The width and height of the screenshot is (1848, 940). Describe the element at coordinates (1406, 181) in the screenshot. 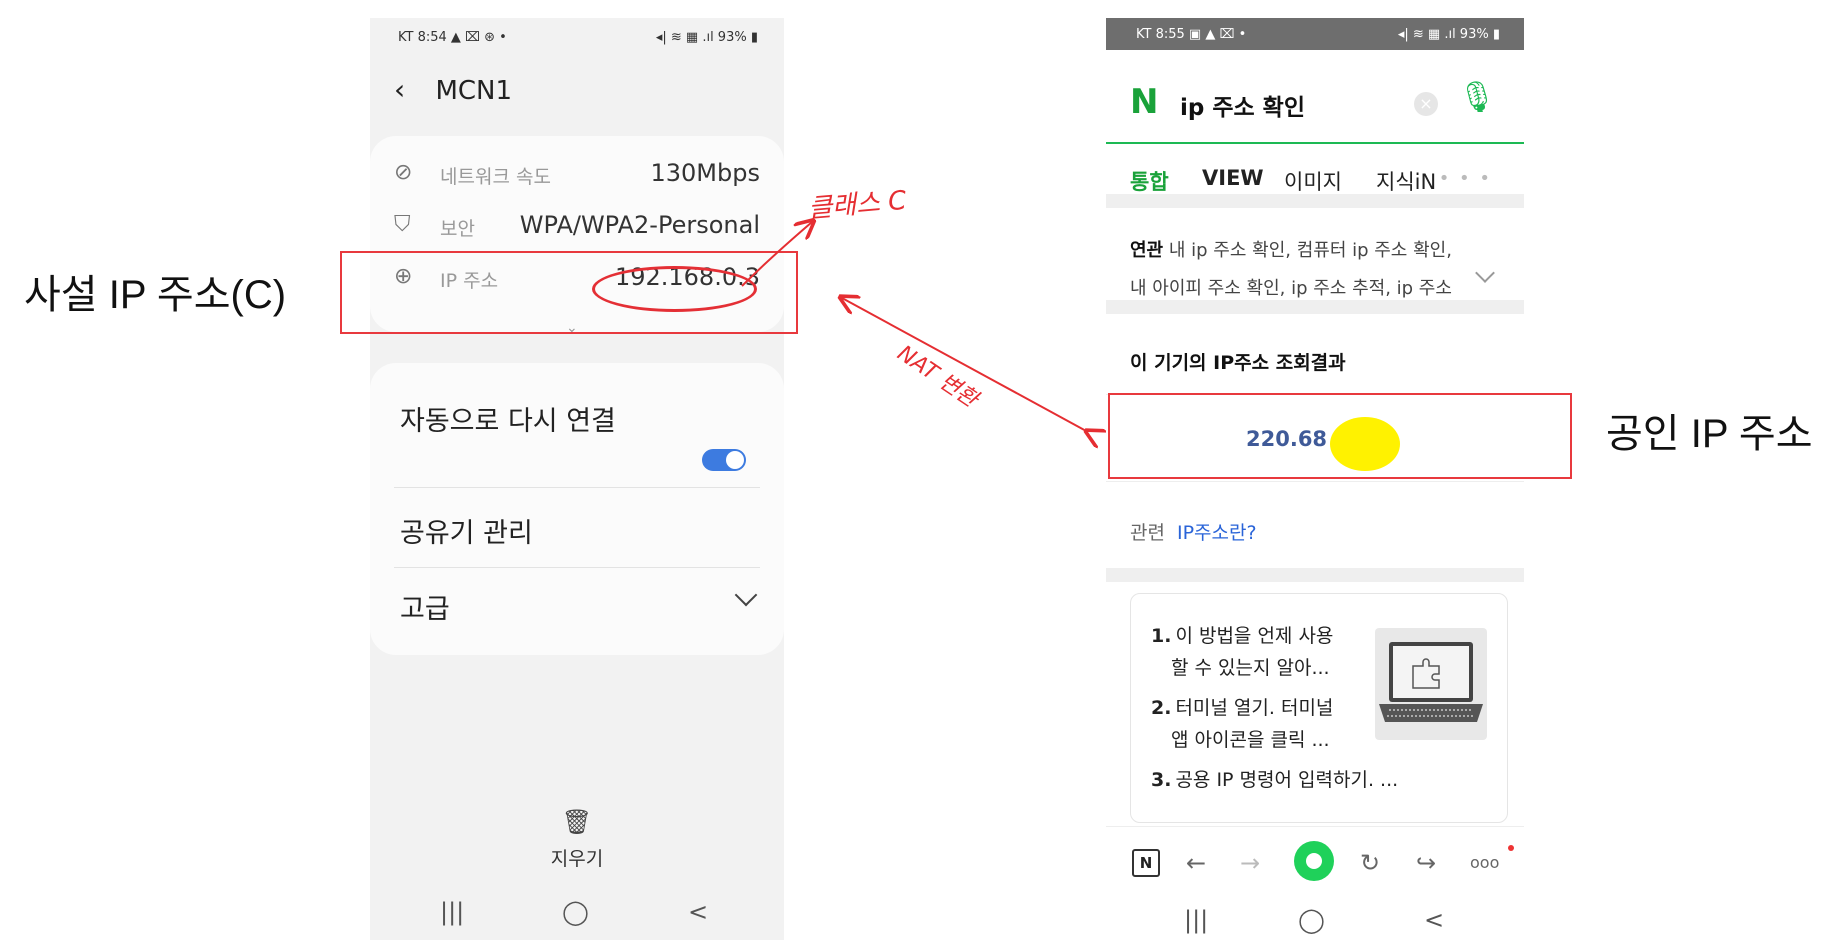

I see `tab-knowledge: 지식iN` at that location.